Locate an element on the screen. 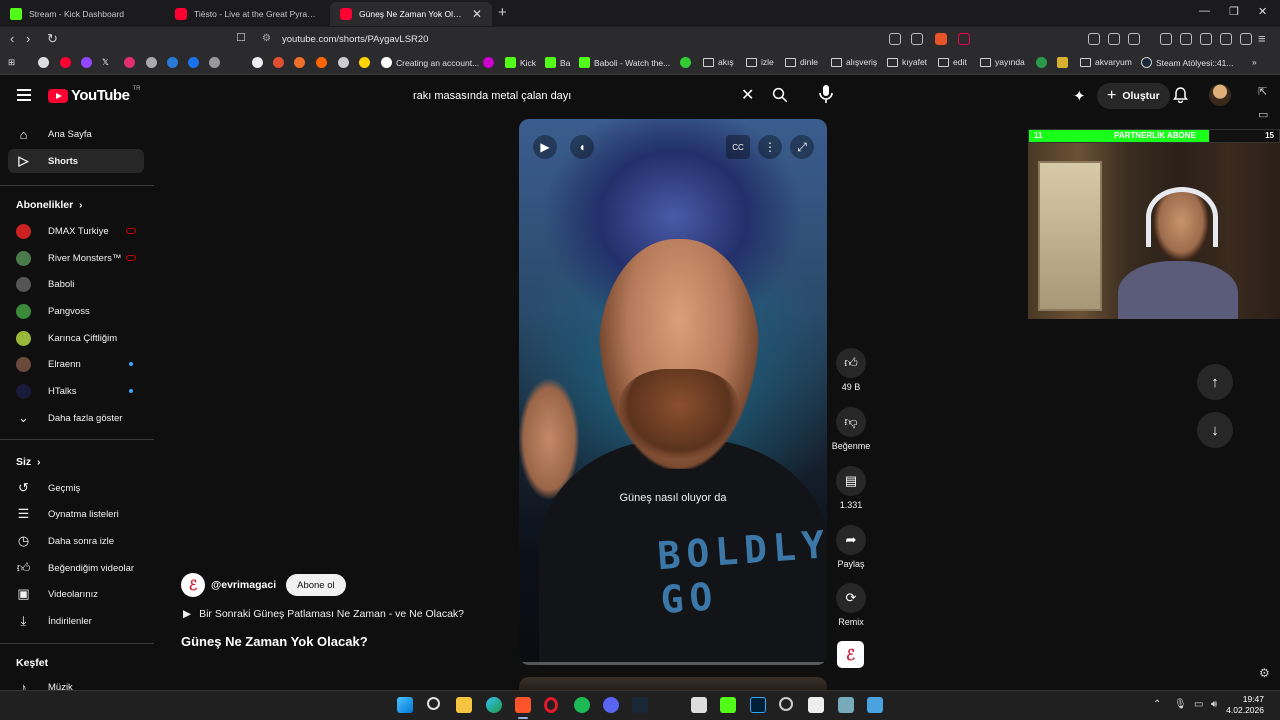  share-icon is located at coordinates (917, 39).